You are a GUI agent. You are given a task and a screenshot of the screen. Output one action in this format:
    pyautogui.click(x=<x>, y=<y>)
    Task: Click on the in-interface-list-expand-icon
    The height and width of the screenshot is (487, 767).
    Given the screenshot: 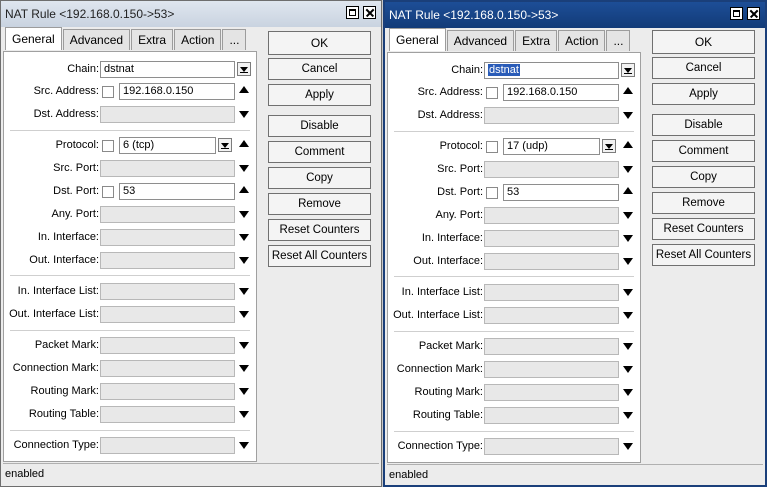 What is the action you would take?
    pyautogui.click(x=244, y=291)
    